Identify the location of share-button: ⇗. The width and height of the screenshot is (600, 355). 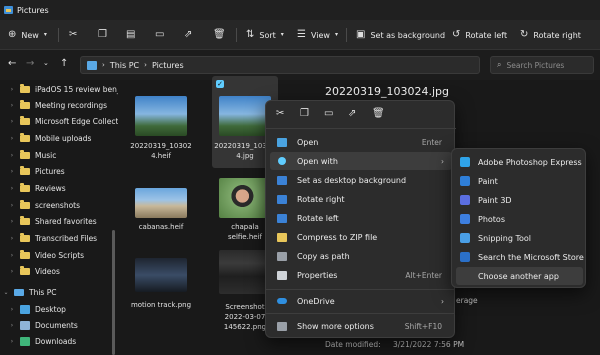
(188, 35).